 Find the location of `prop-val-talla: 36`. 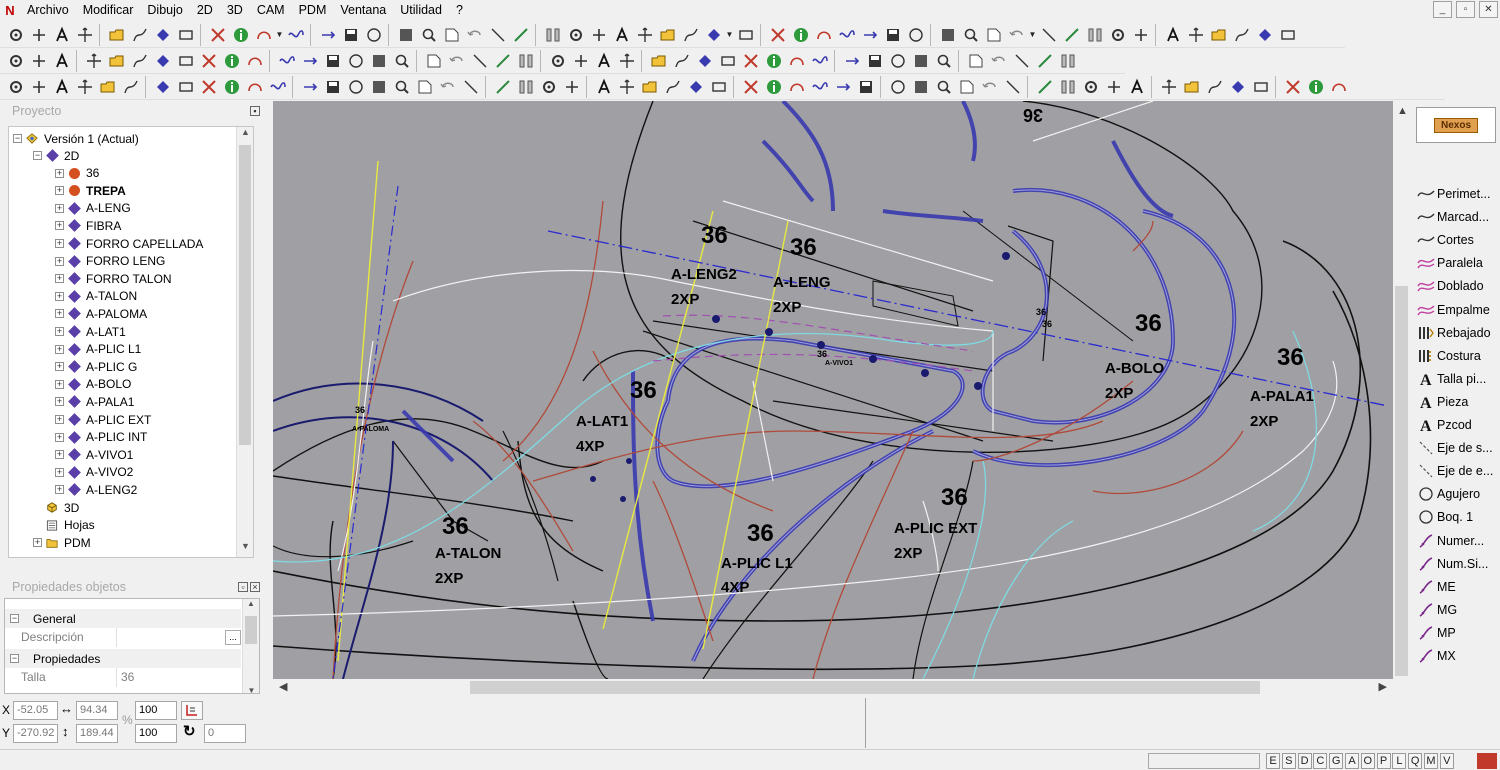

prop-val-talla: 36 is located at coordinates (179, 677).